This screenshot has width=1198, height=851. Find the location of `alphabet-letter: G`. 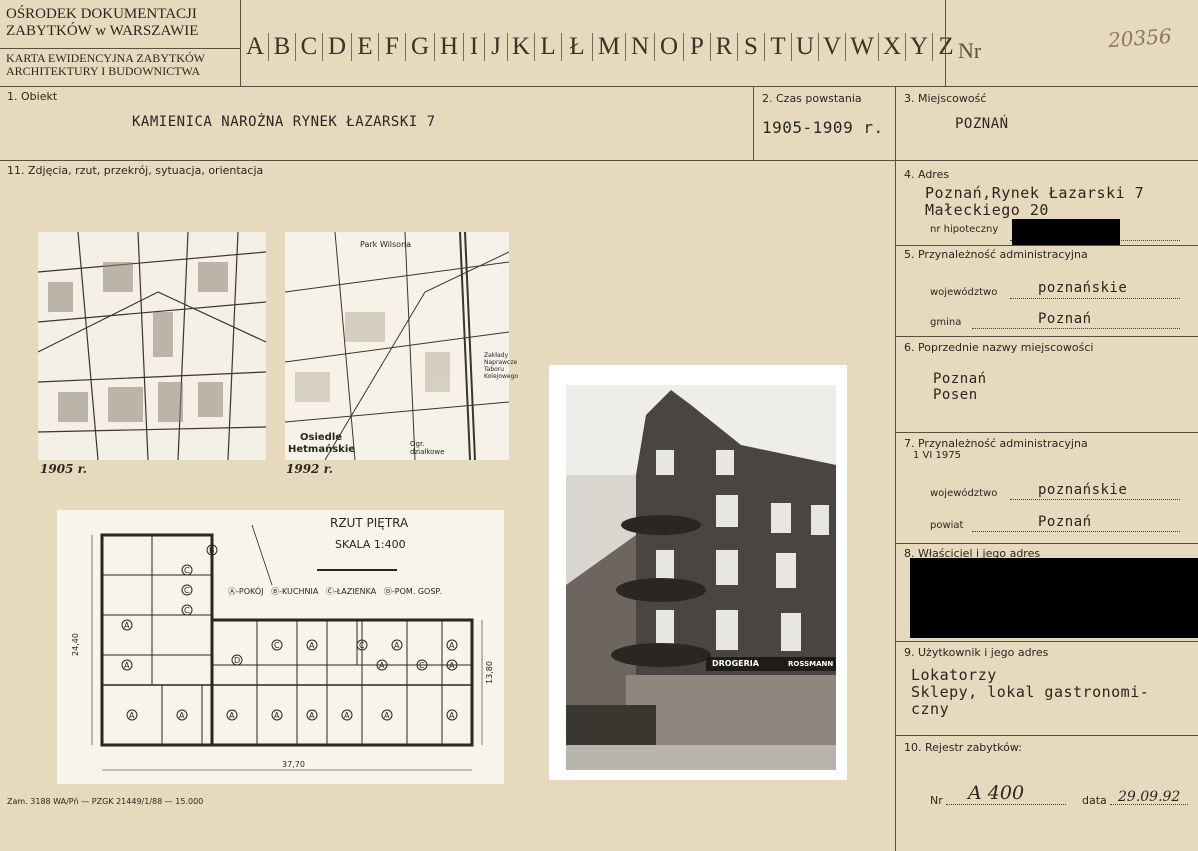

alphabet-letter: G is located at coordinates (419, 47).